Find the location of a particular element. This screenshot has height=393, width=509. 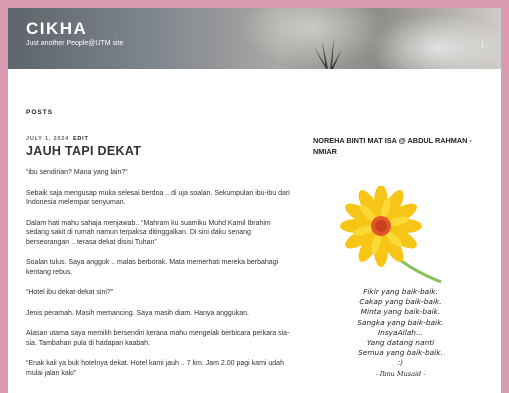

quote-line: Cakap yang baik-baik. is located at coordinates (400, 302).